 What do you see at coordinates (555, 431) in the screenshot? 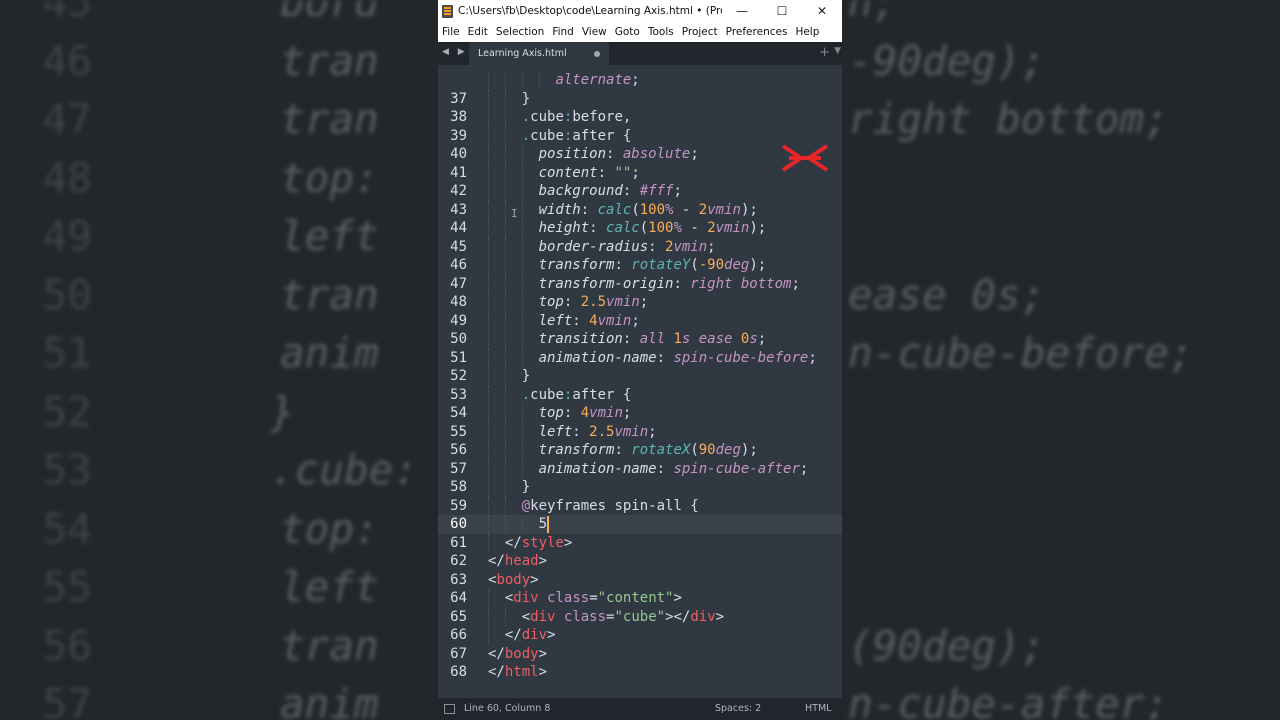
I see `code-token: left` at bounding box center [555, 431].